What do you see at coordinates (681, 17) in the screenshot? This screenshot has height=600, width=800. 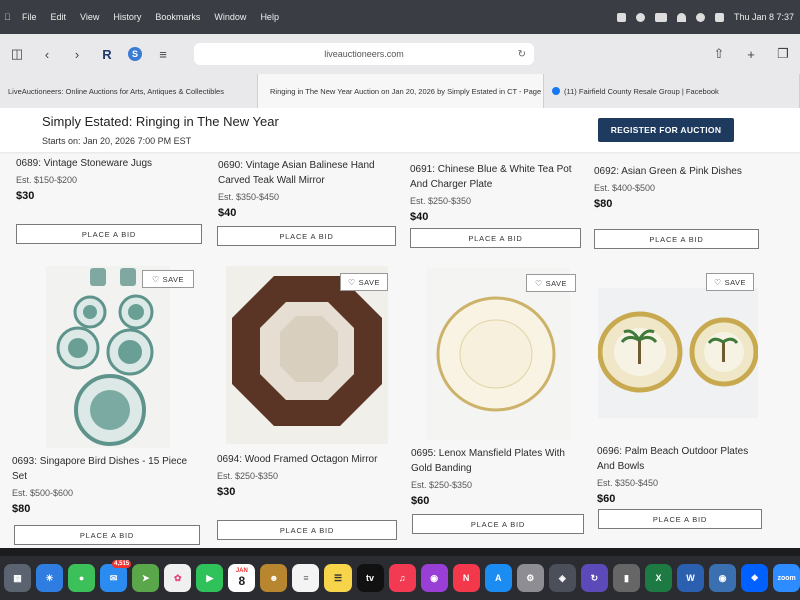 I see `wifi-icon` at bounding box center [681, 17].